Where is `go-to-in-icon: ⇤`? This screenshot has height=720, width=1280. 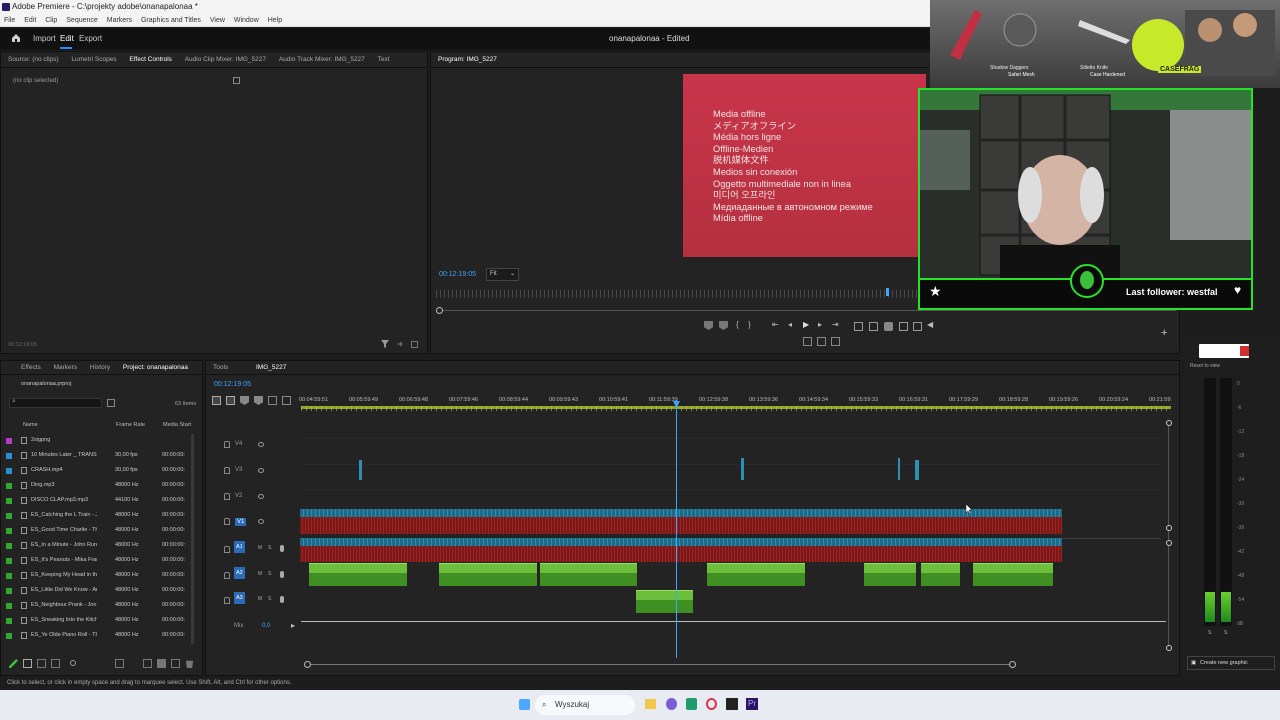 go-to-in-icon: ⇤ is located at coordinates (775, 324).